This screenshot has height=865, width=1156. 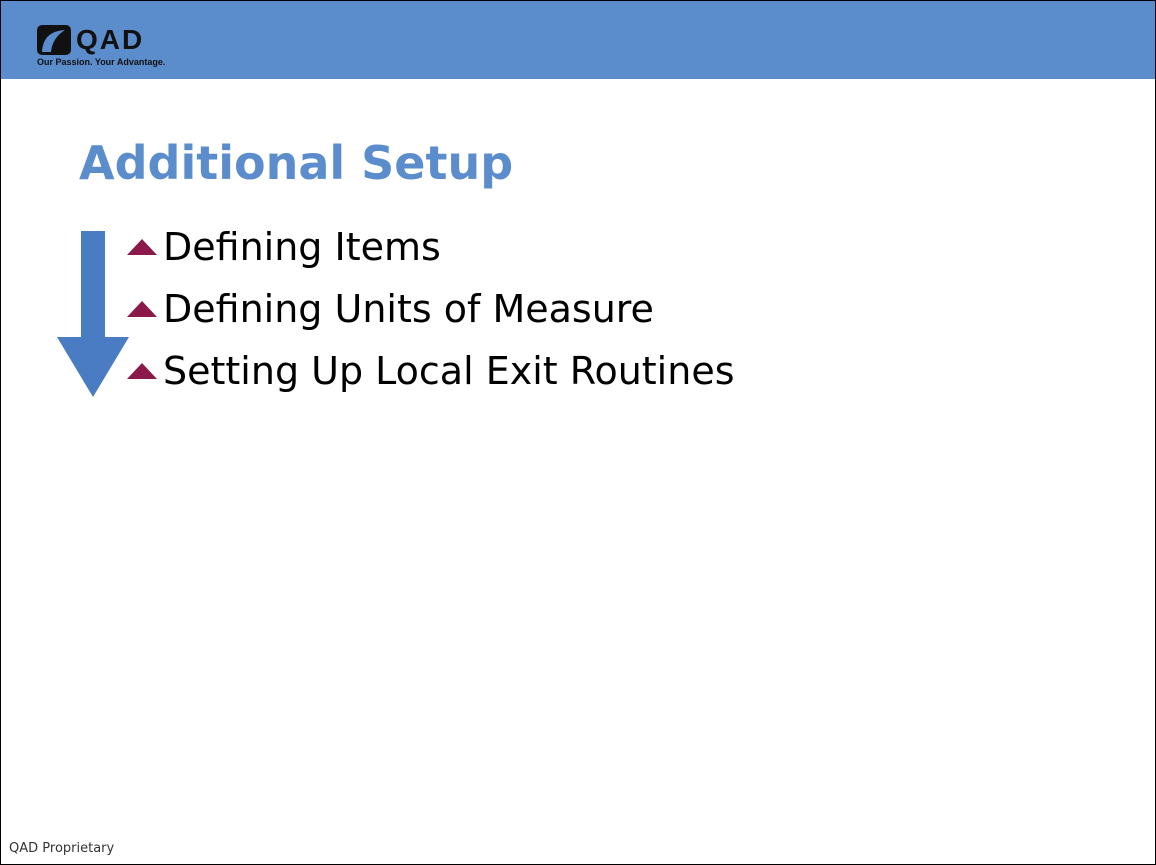 What do you see at coordinates (101, 62) in the screenshot?
I see `logo-tagline: Our Passion. Your Advantage.` at bounding box center [101, 62].